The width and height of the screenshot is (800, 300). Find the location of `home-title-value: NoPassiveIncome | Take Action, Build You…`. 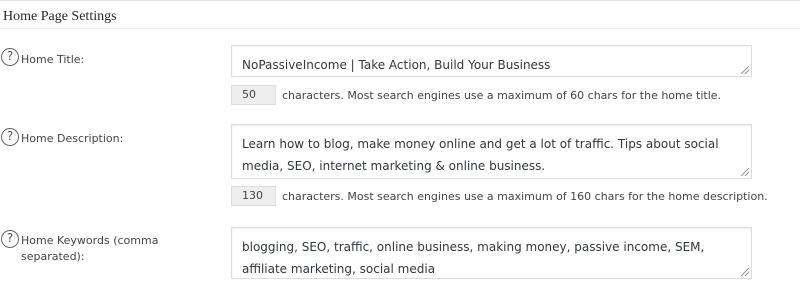

home-title-value: NoPassiveIncome | Take Action, Build You… is located at coordinates (396, 65).